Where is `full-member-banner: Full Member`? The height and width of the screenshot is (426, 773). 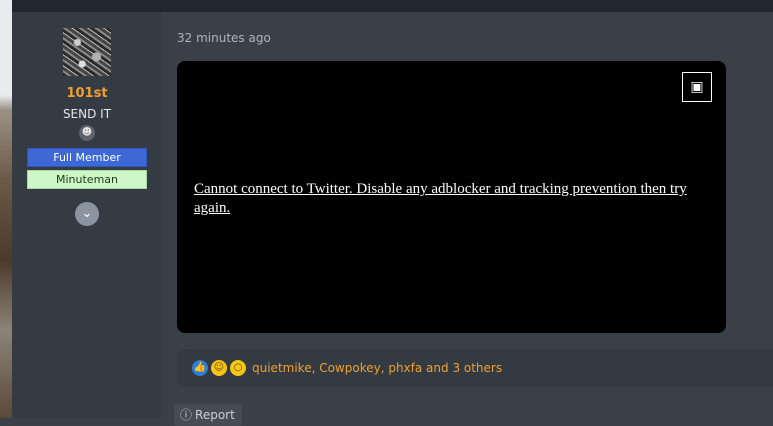
full-member-banner: Full Member is located at coordinates (87, 157).